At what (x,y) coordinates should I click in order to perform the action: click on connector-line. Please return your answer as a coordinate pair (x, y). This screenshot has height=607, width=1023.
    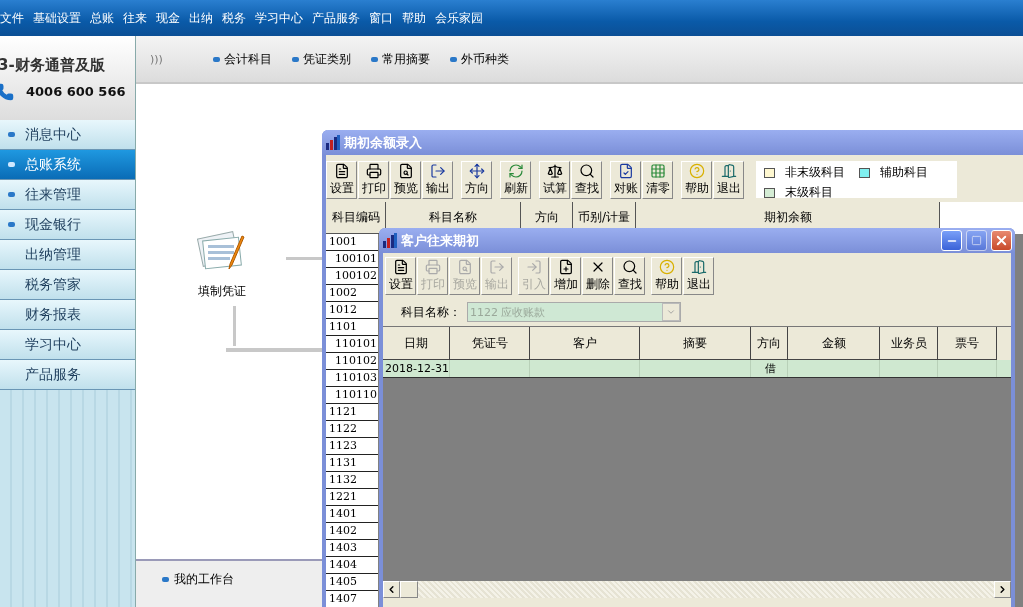
    Looking at the image, I should click on (234, 326).